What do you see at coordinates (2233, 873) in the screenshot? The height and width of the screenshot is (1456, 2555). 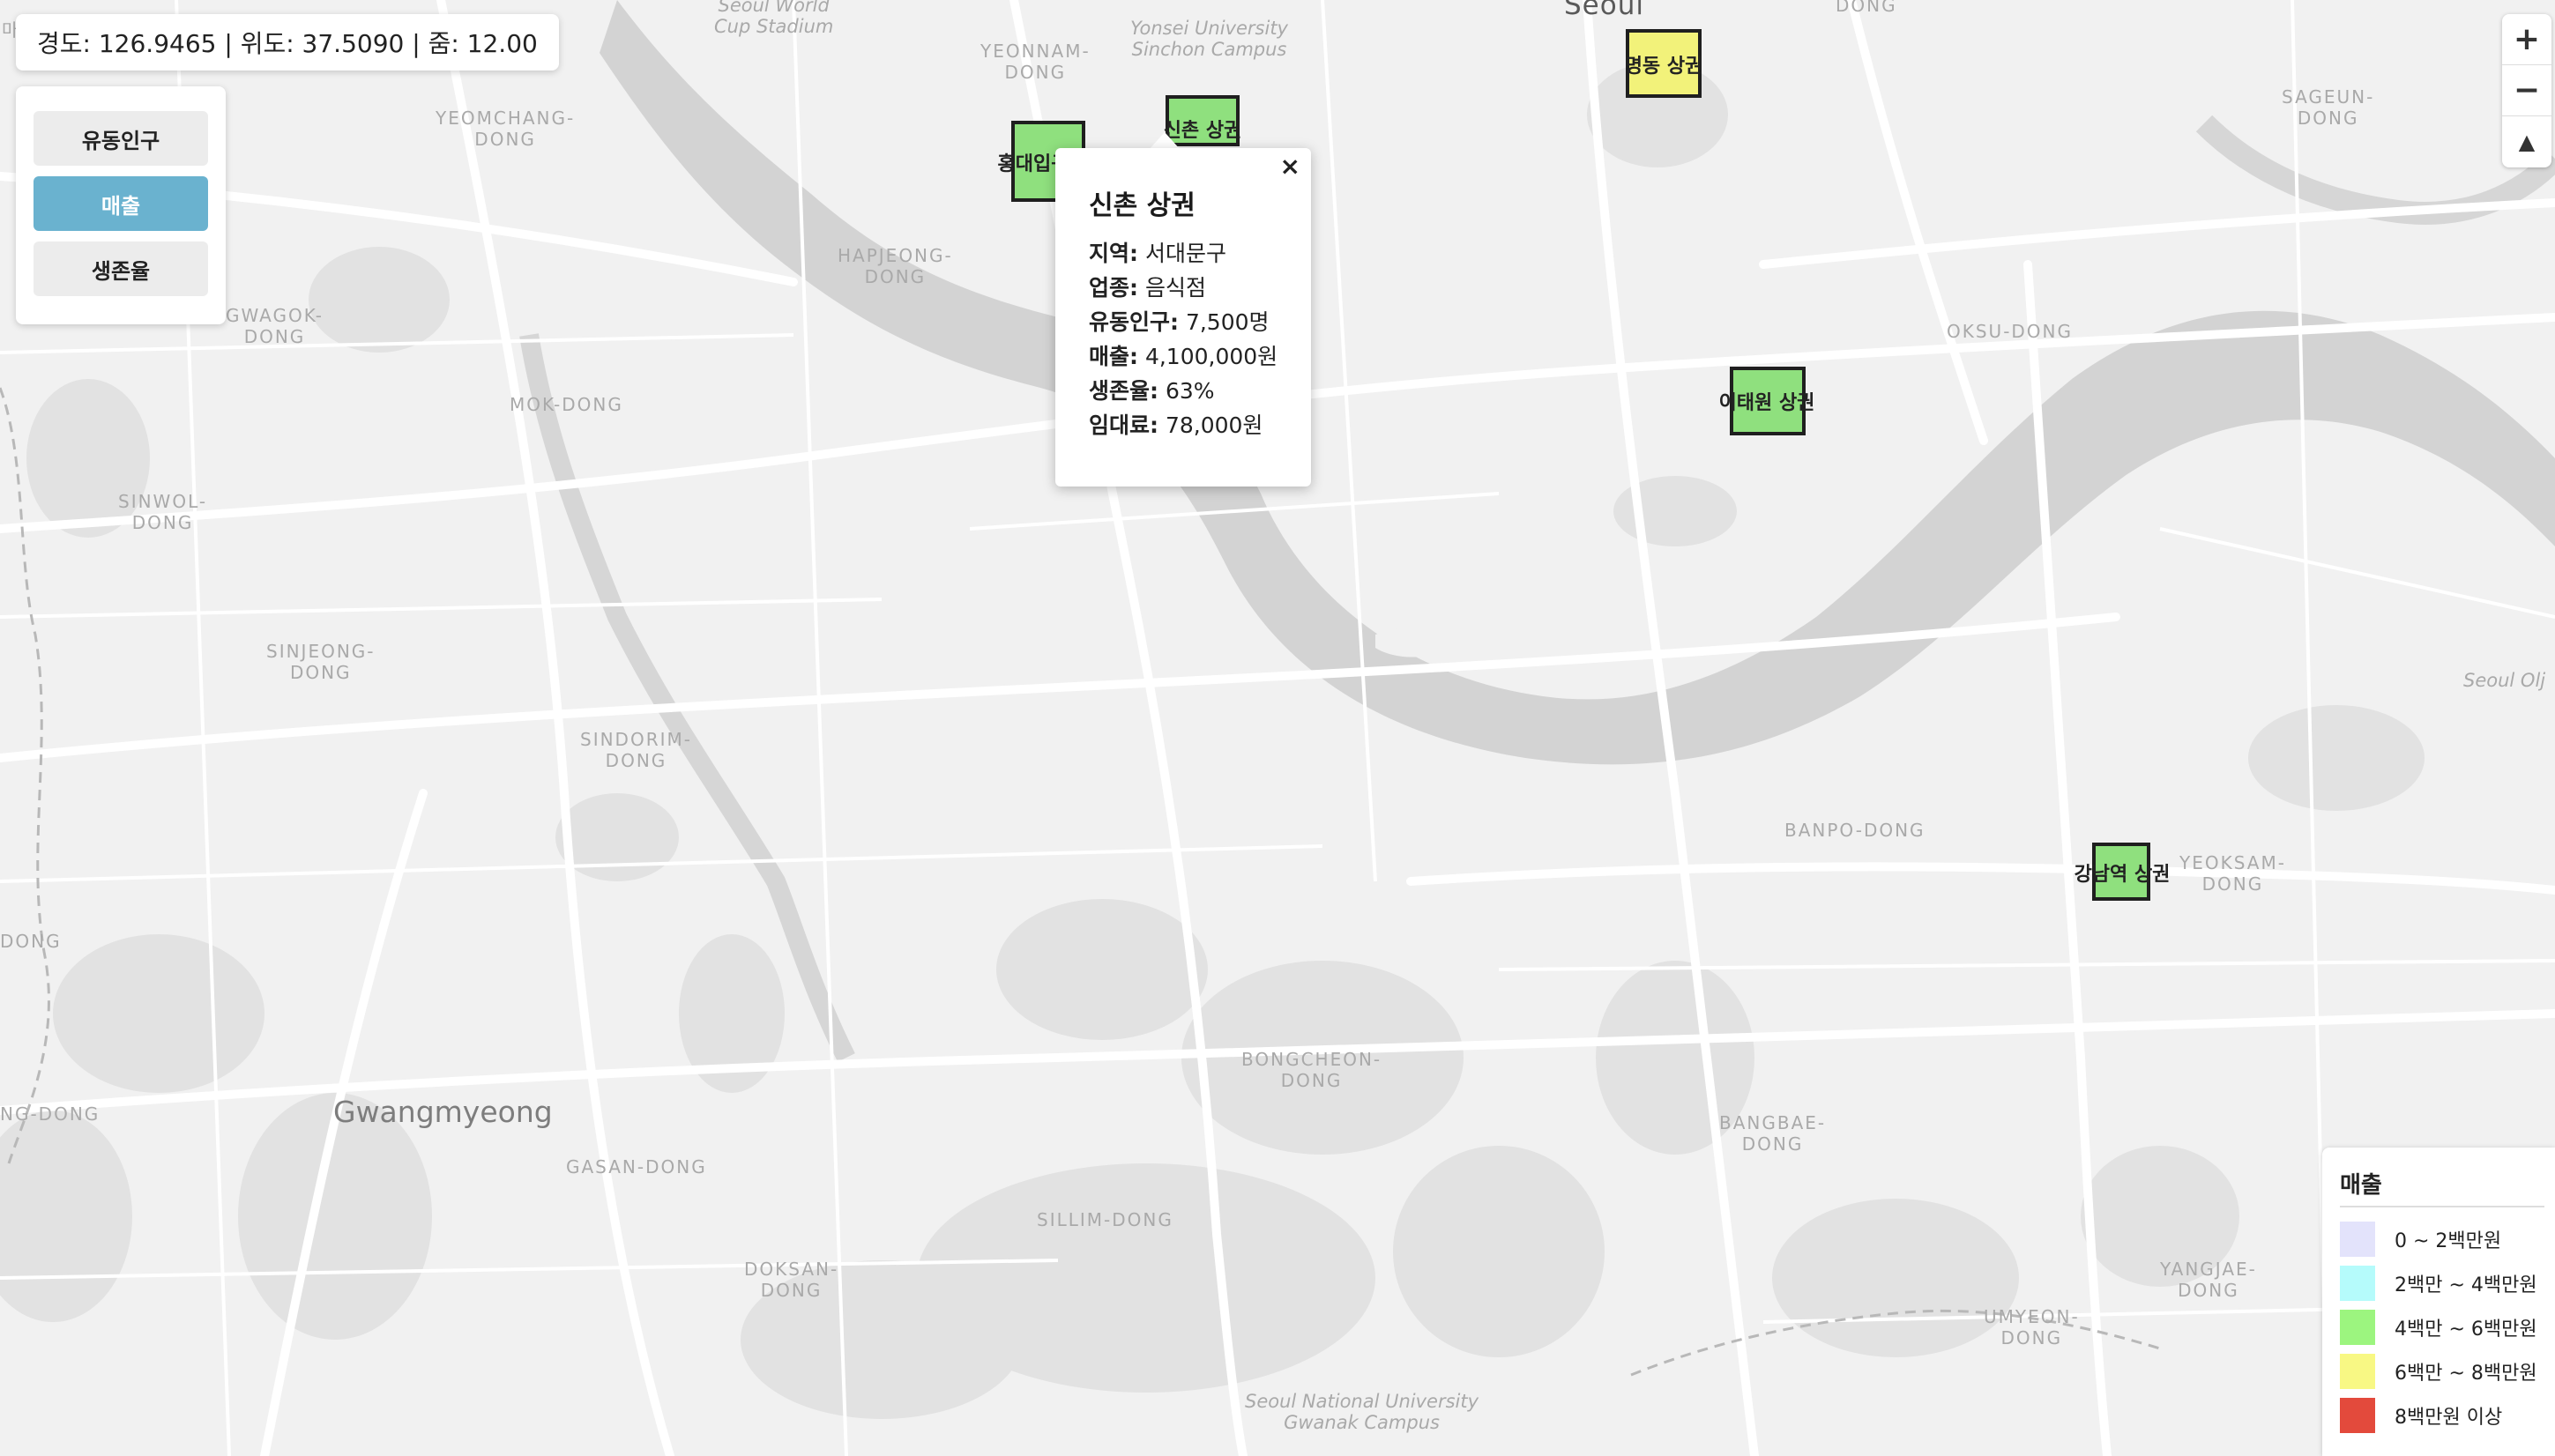 I see `place-label: YEOKSAM- DONG` at bounding box center [2233, 873].